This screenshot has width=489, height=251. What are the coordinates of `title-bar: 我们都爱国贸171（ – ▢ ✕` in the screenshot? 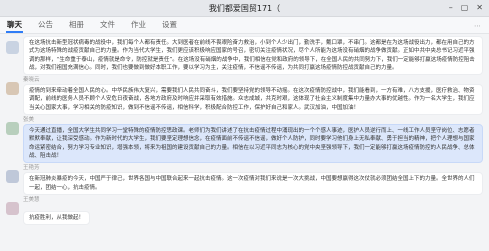 It's located at (244, 8).